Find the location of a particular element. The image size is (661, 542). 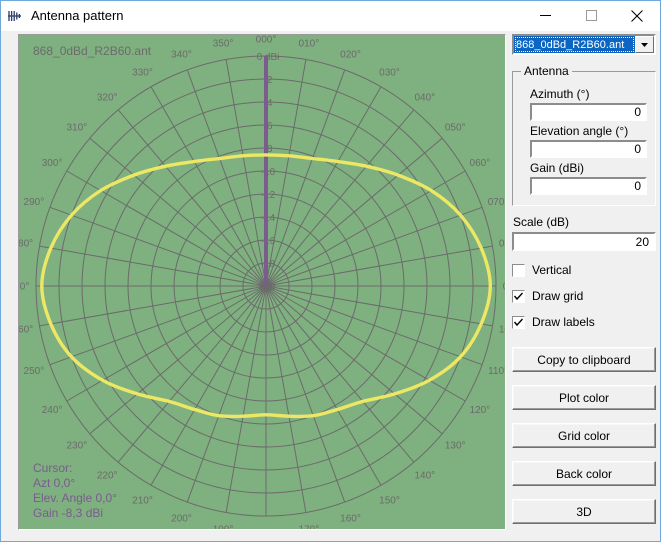

azimuth-tick-label: 330° is located at coordinates (142, 73).